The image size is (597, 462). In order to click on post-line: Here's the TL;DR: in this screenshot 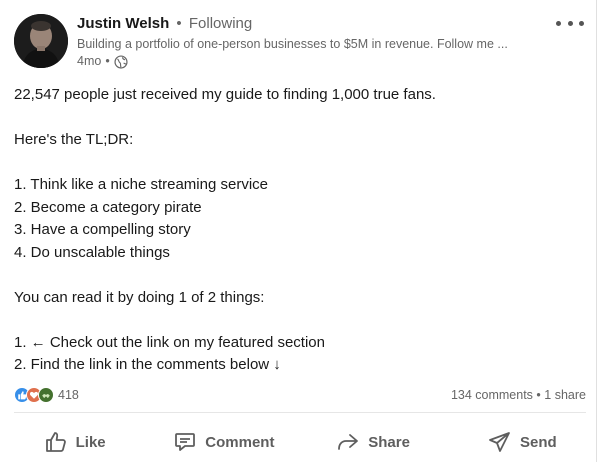, I will do `click(74, 139)`.